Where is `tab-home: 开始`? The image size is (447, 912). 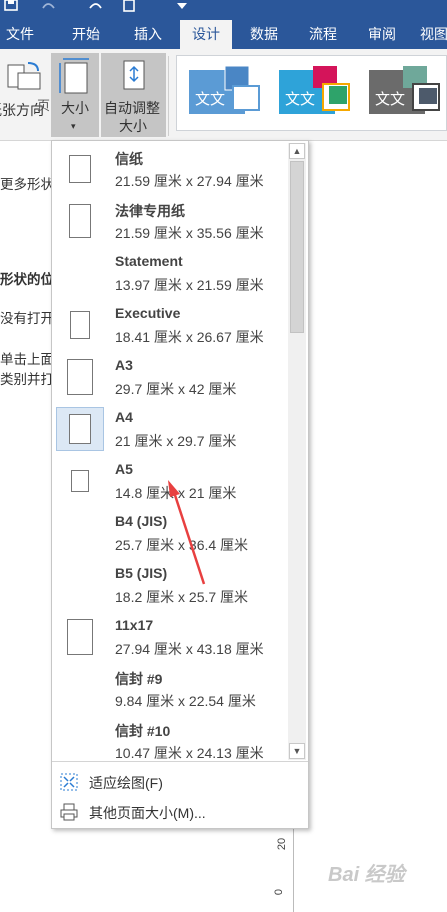 tab-home: 开始 is located at coordinates (86, 34).